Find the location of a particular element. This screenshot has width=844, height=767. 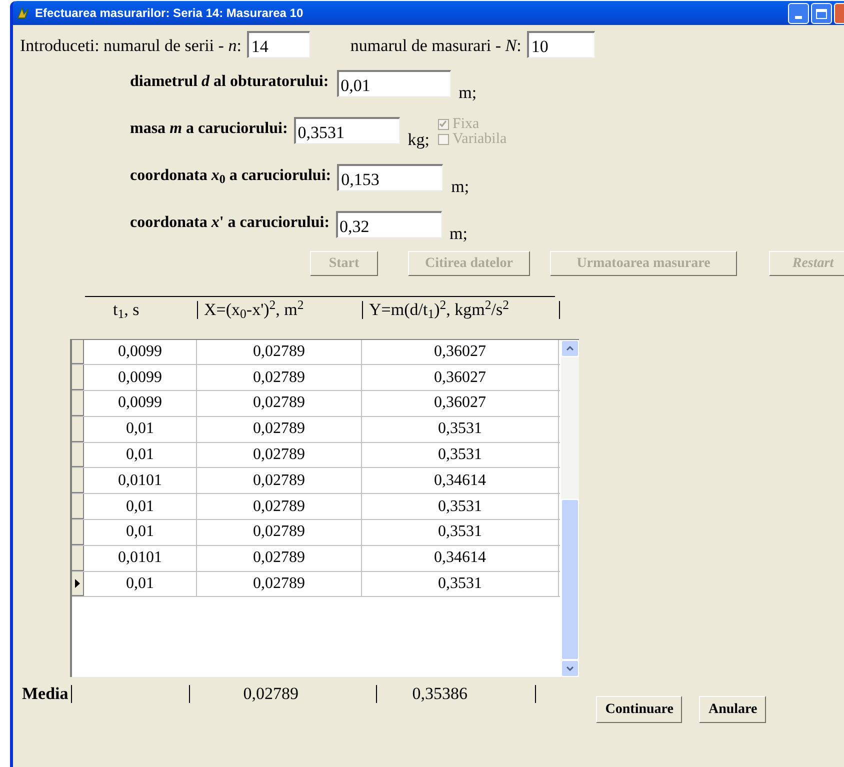

summary-label: Media is located at coordinates (45, 693).